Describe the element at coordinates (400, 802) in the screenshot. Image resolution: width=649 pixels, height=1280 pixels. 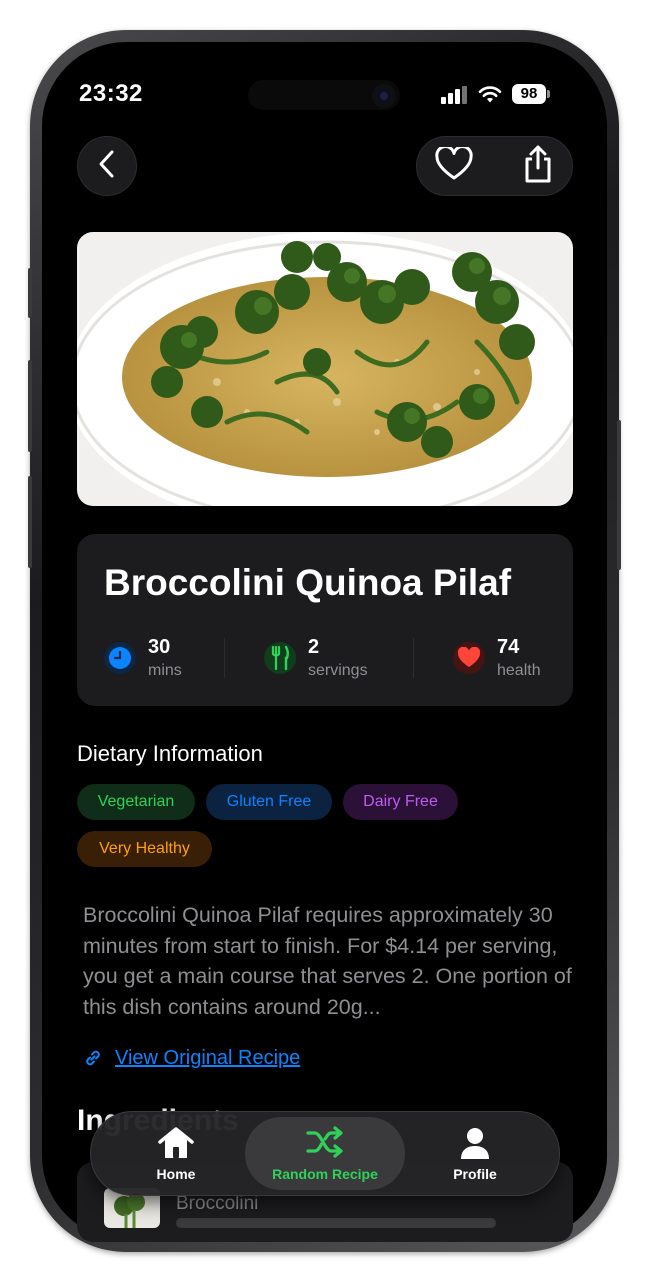
I see `tag-dairy-free: Dairy Free` at that location.